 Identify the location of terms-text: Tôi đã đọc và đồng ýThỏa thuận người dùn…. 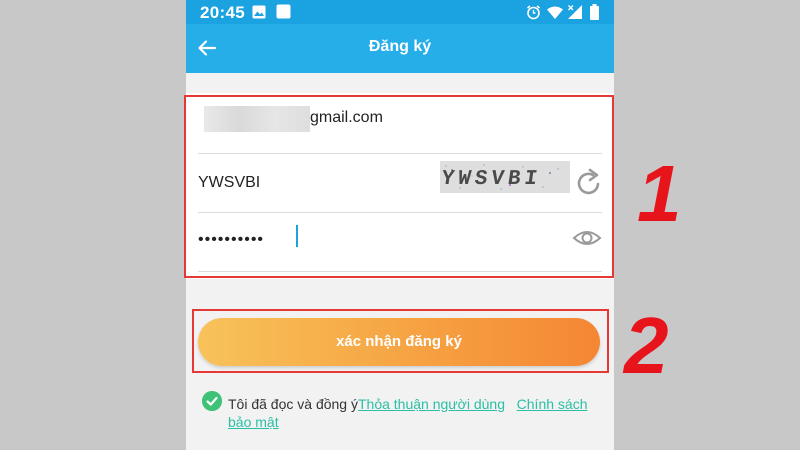
(413, 413).